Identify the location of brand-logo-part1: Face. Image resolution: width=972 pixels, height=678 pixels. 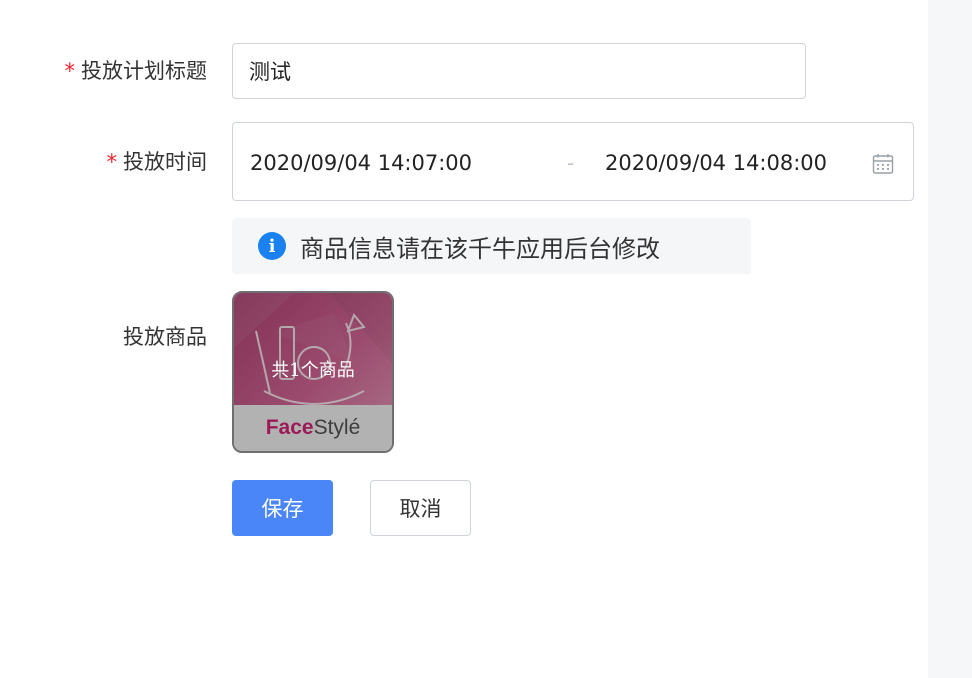
(289, 427).